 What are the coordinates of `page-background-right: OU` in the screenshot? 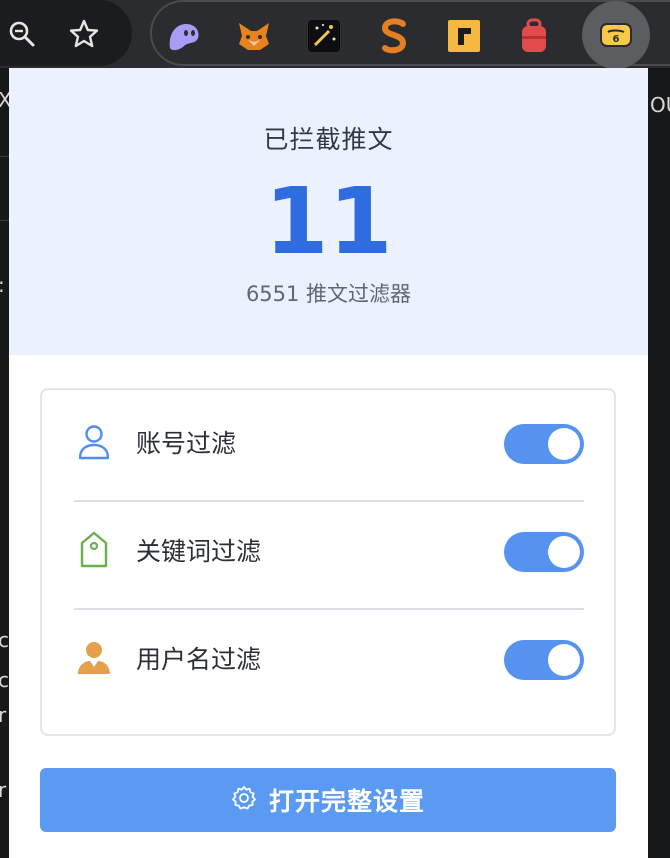 It's located at (659, 463).